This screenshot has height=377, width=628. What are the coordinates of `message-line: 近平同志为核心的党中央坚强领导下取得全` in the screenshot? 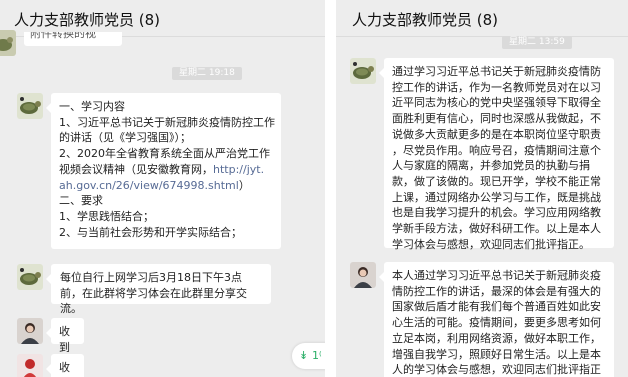 It's located at (496, 103).